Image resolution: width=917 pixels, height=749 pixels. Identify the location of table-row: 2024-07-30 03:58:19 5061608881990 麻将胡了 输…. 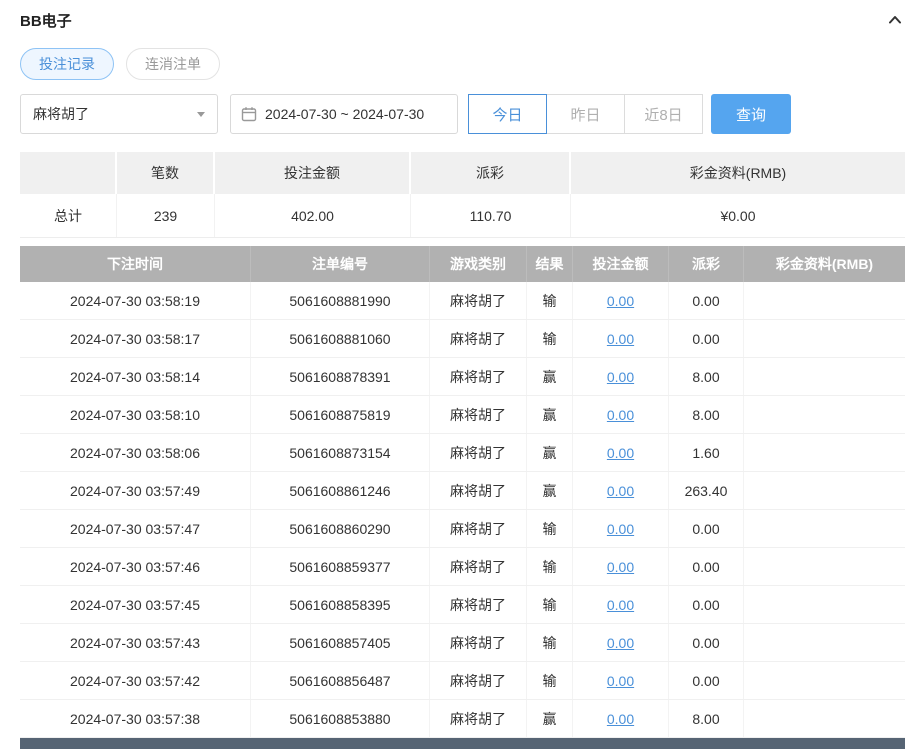
(462, 301).